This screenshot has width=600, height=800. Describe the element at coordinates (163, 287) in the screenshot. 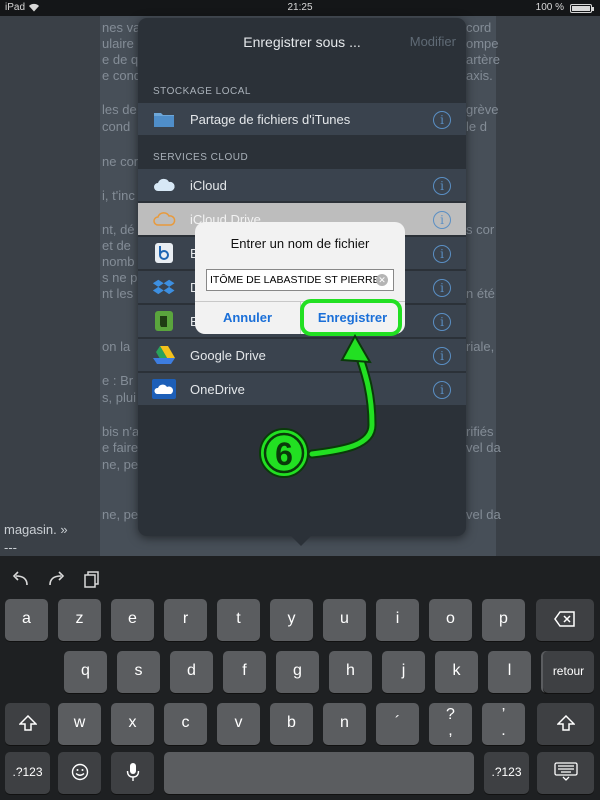

I see `dropbox-icon` at that location.